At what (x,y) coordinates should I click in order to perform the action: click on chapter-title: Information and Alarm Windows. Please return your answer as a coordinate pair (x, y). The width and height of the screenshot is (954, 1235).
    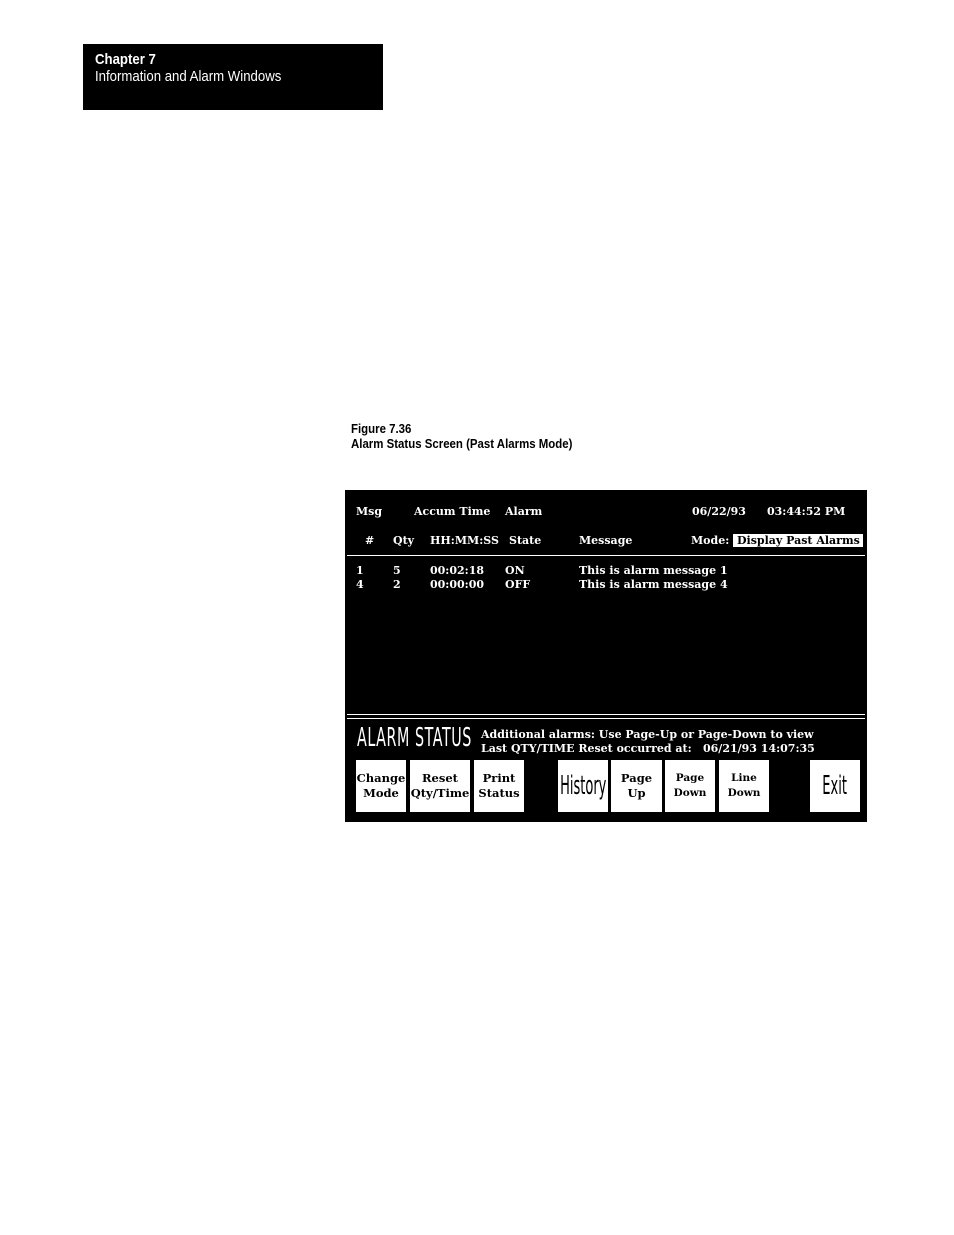
    Looking at the image, I should click on (188, 76).